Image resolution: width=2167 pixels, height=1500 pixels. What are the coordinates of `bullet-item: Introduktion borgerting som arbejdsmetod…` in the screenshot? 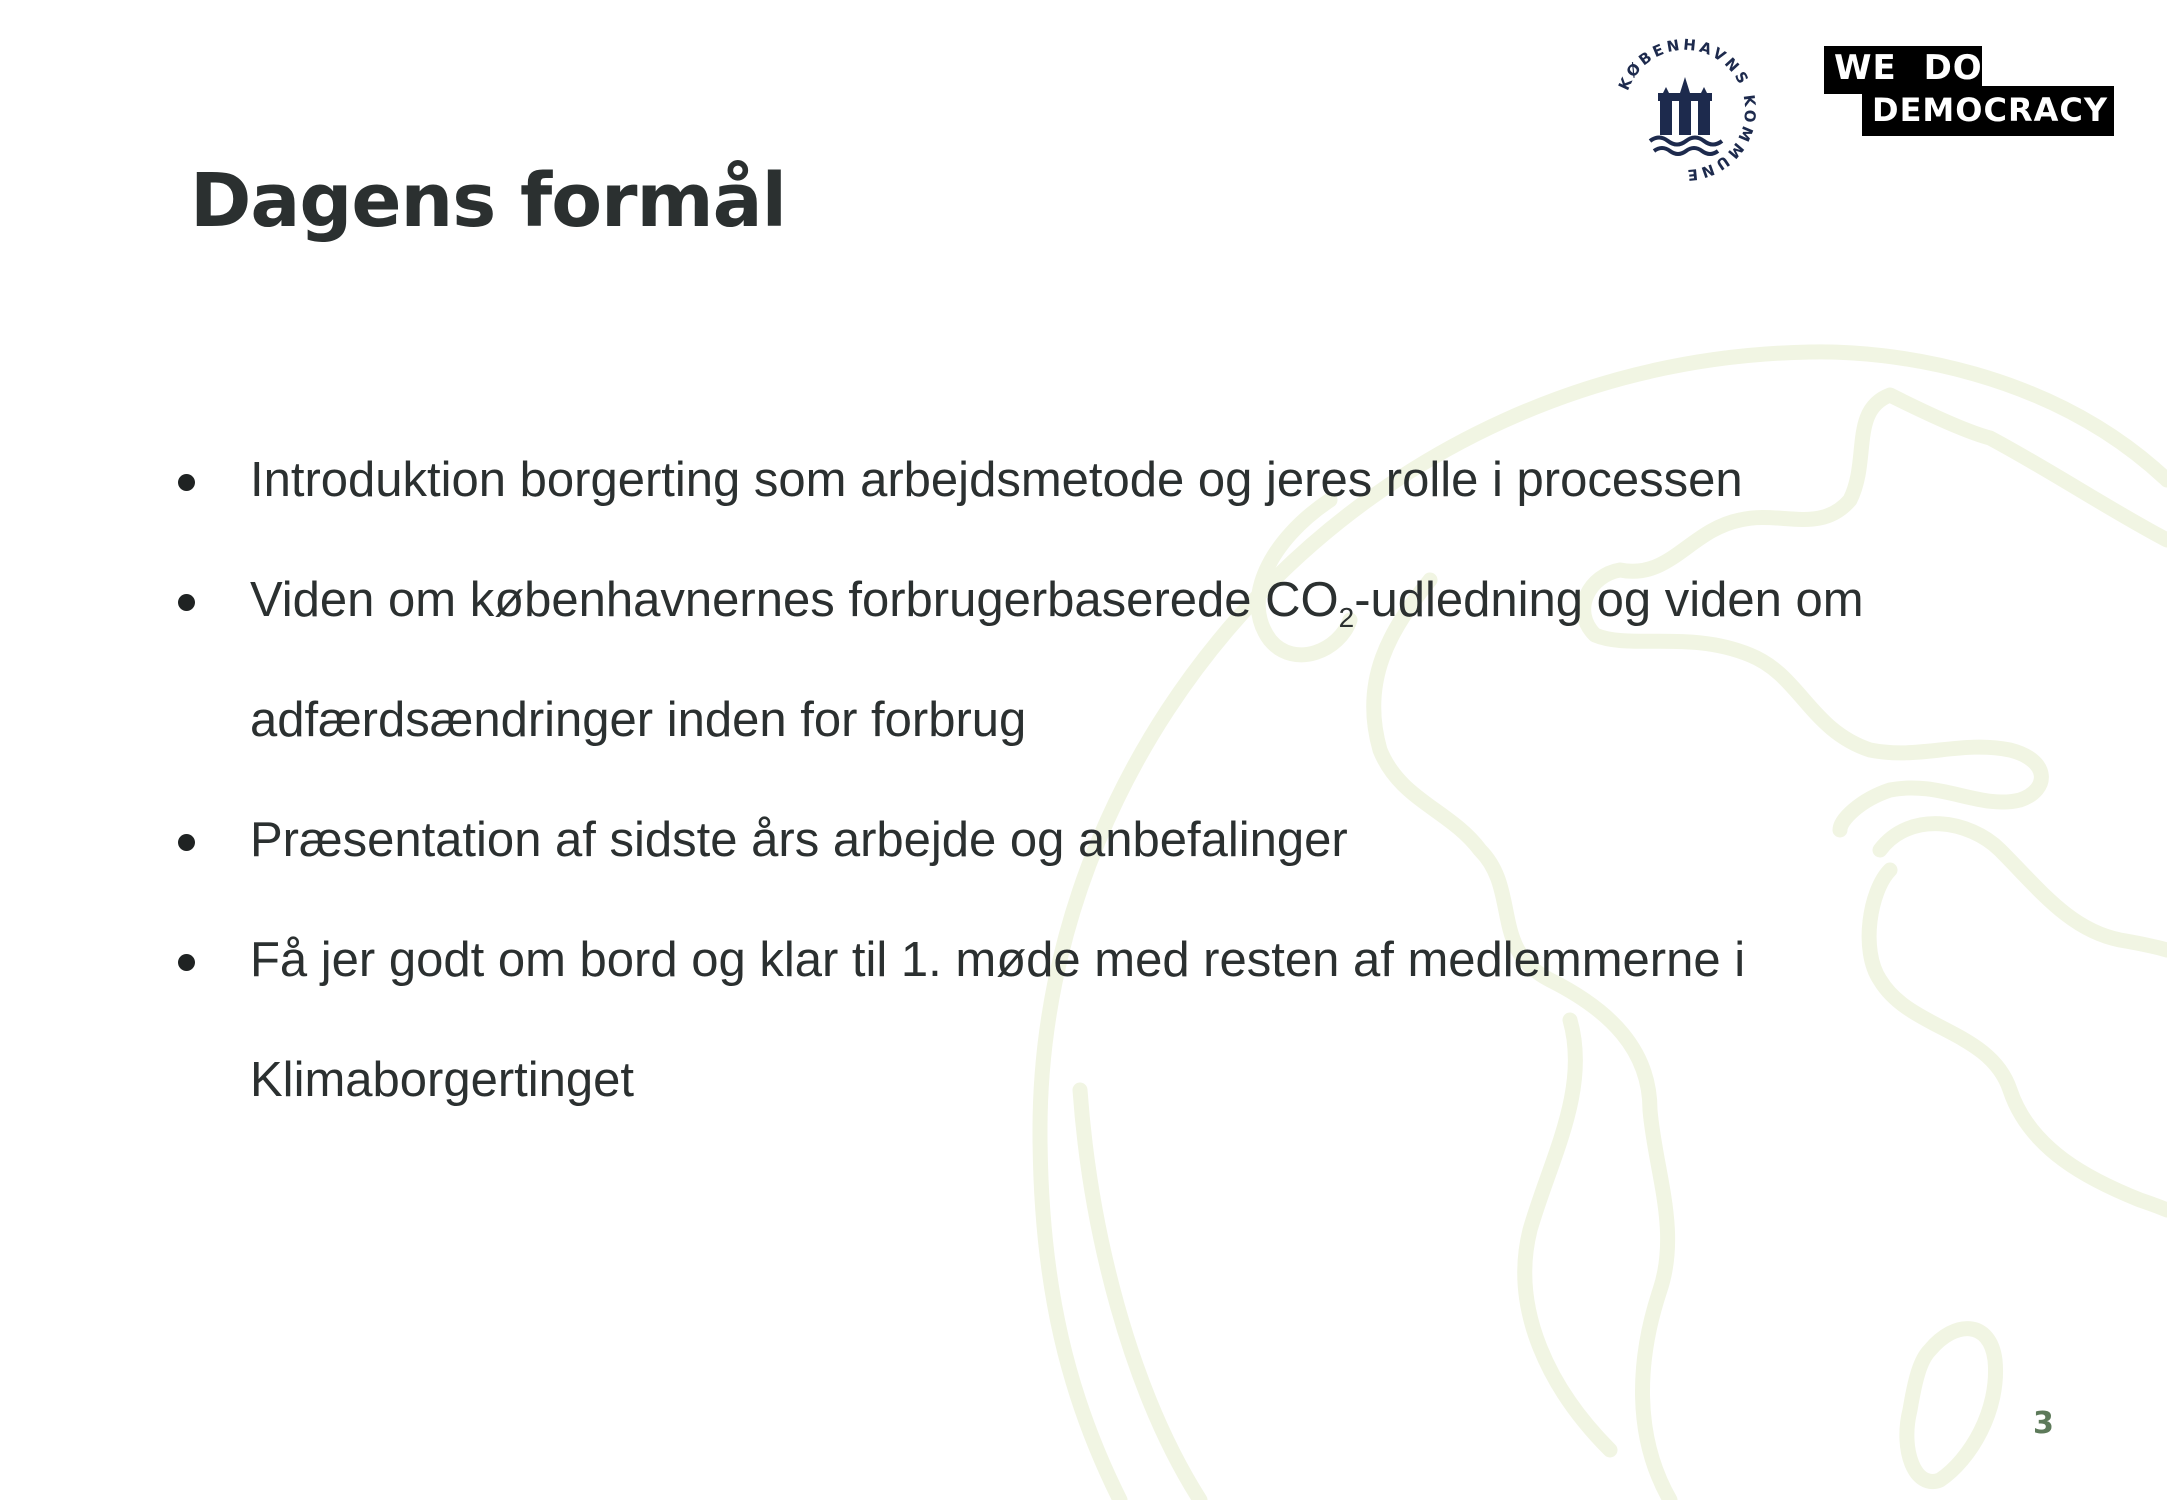 It's located at (1120, 480).